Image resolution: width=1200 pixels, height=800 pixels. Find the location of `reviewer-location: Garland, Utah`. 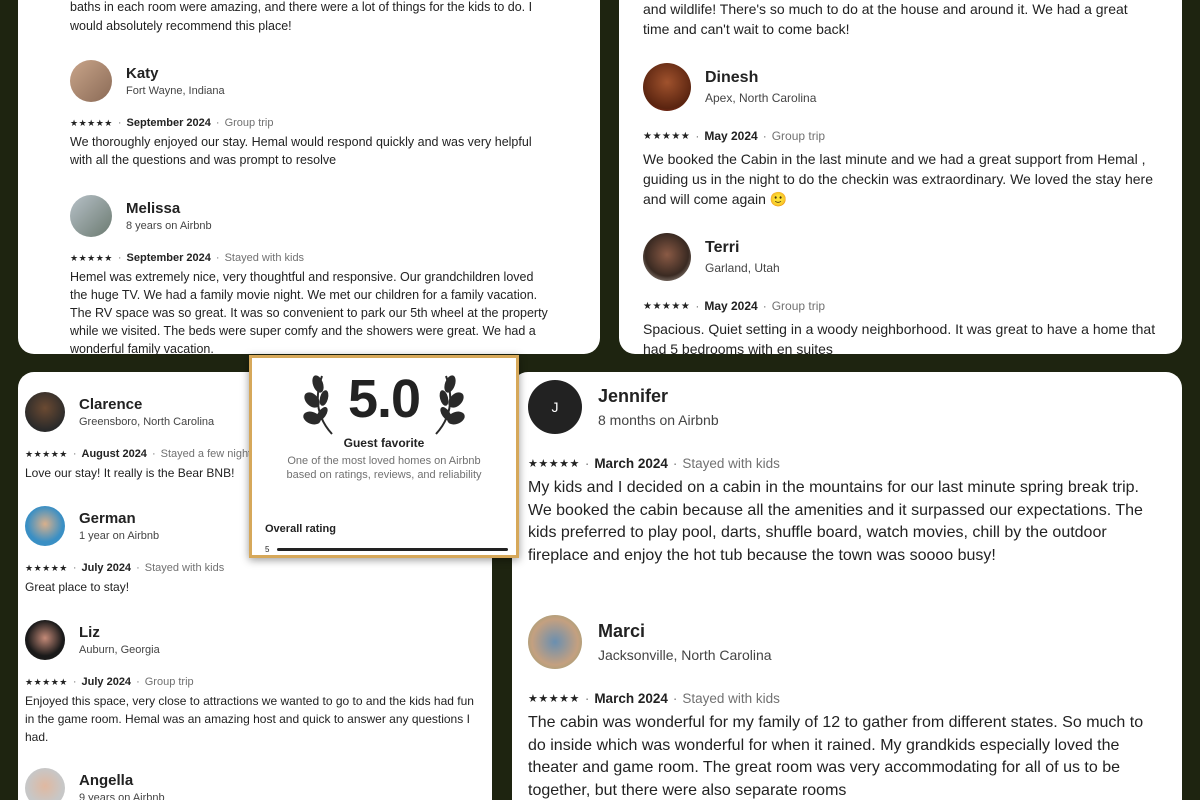

reviewer-location: Garland, Utah is located at coordinates (742, 268).